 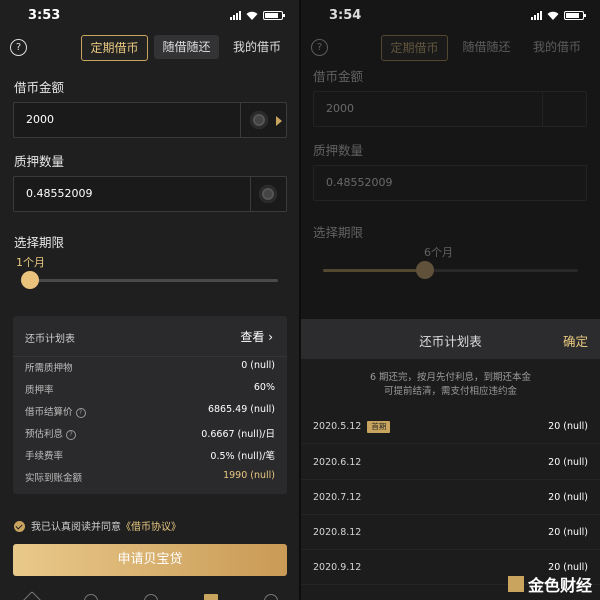 I want to click on plan-row: 所需质押物 0 (null), so click(x=150, y=367).